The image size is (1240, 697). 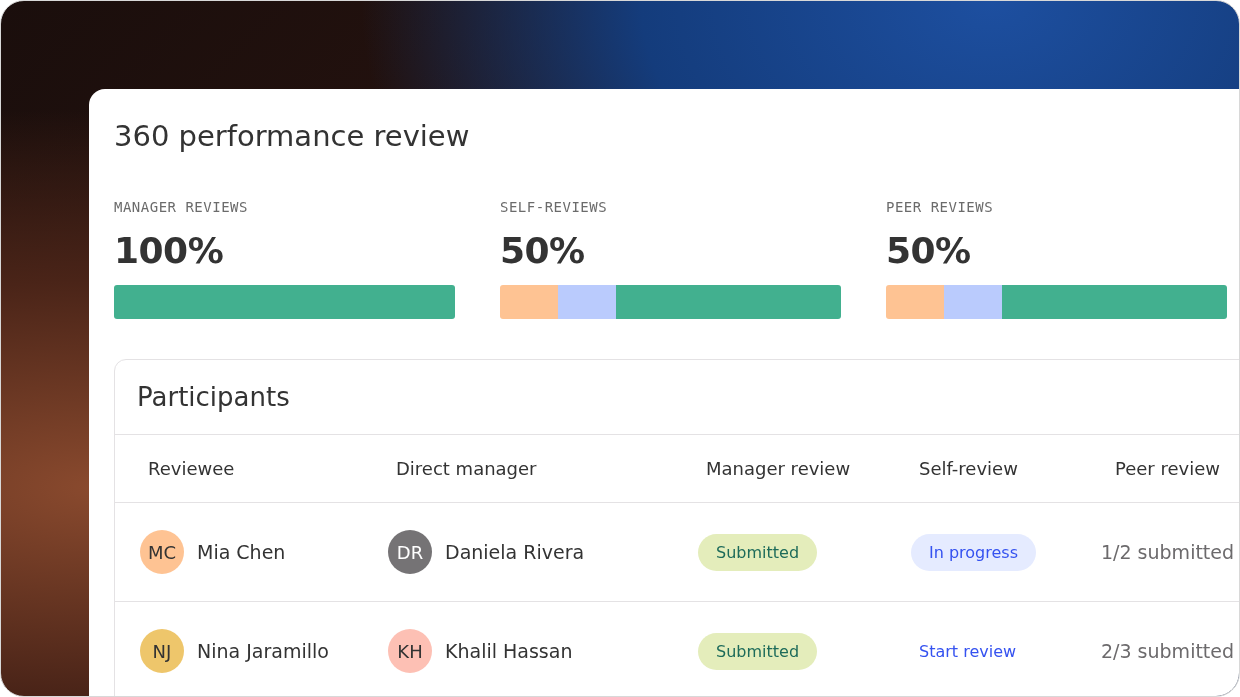 What do you see at coordinates (169, 251) in the screenshot?
I see `stat-value: 100%` at bounding box center [169, 251].